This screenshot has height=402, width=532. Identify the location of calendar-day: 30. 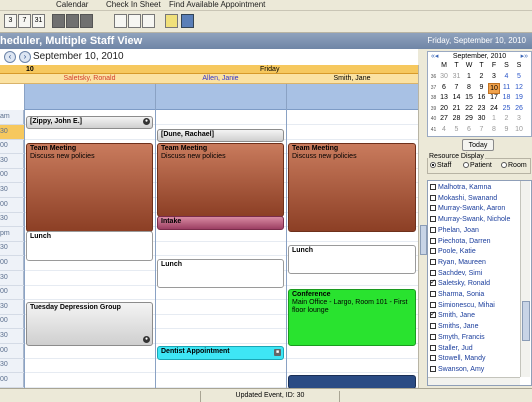
(482, 118).